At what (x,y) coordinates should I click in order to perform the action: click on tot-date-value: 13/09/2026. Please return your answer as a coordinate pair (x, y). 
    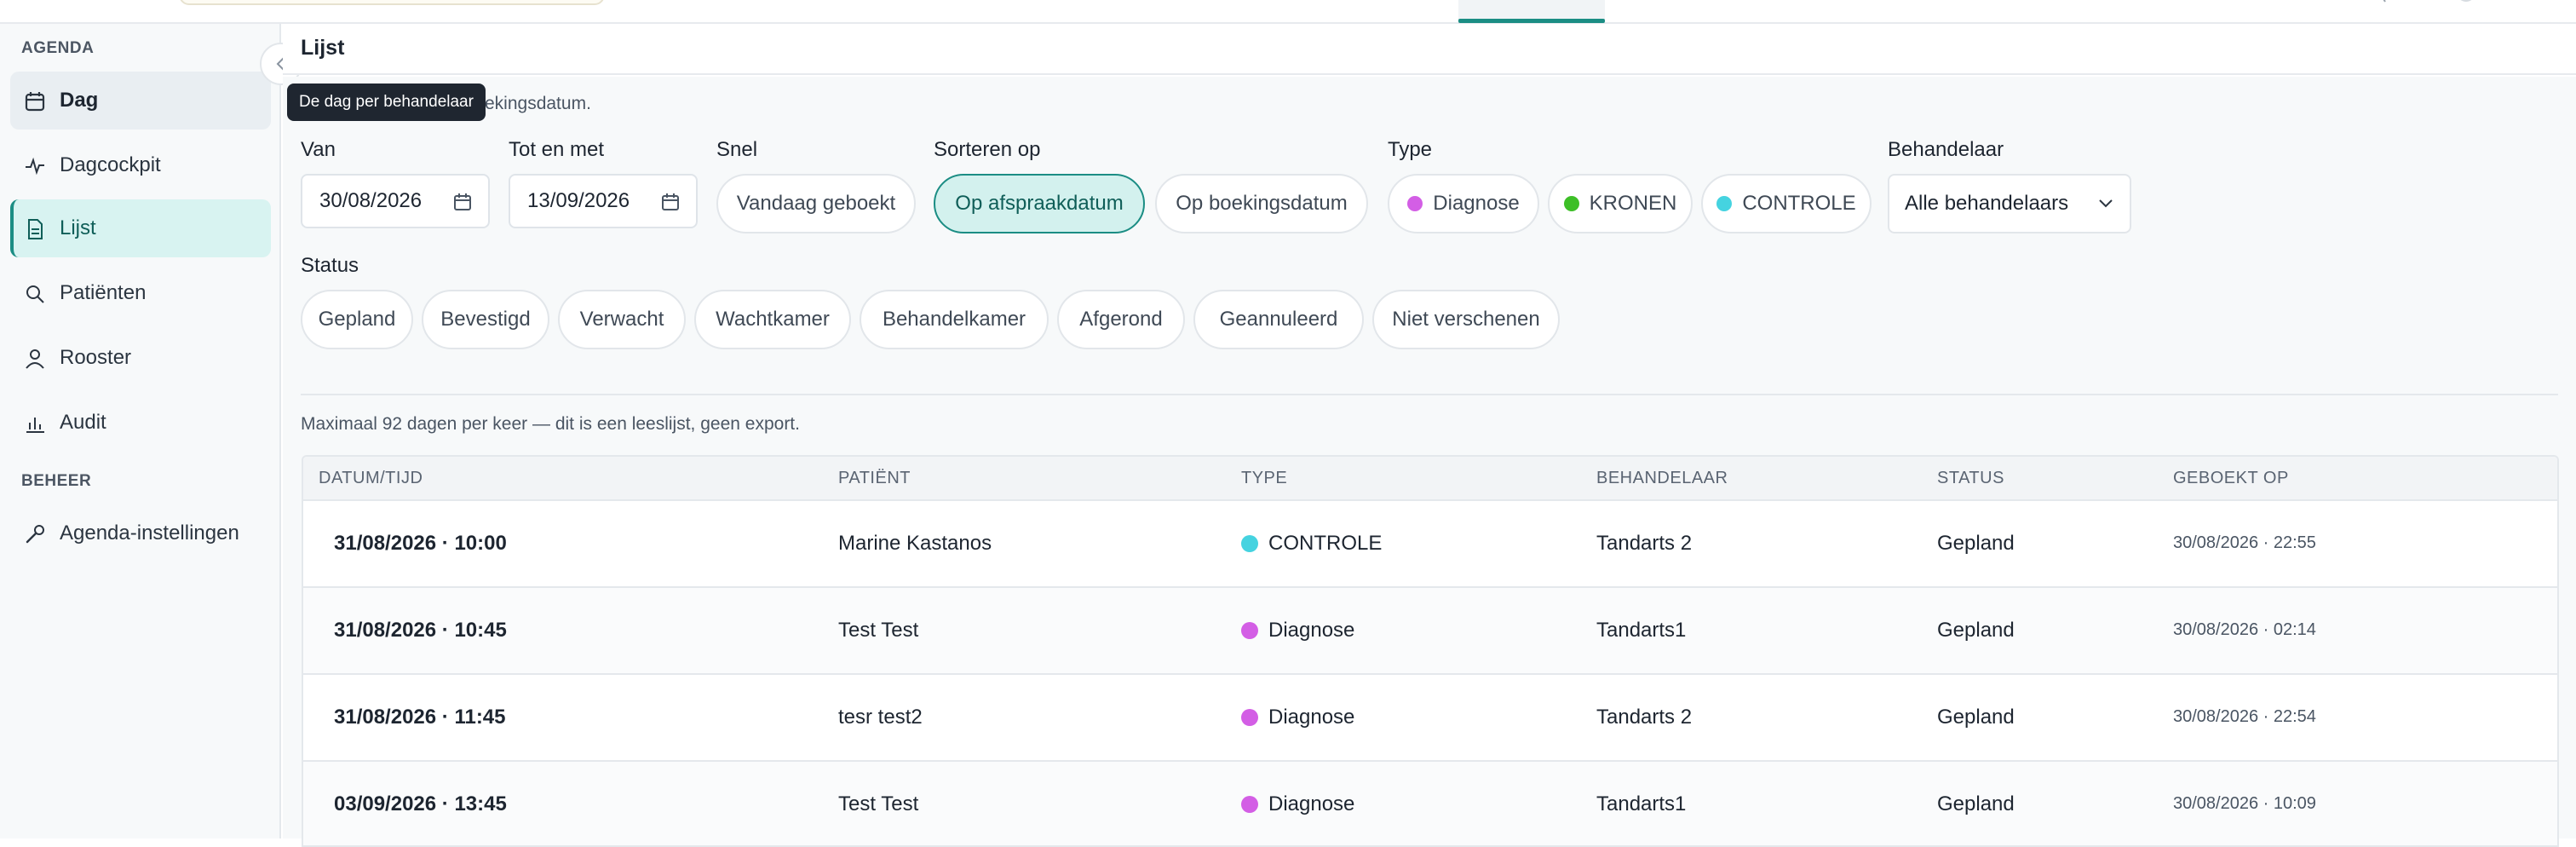
    Looking at the image, I should click on (579, 201).